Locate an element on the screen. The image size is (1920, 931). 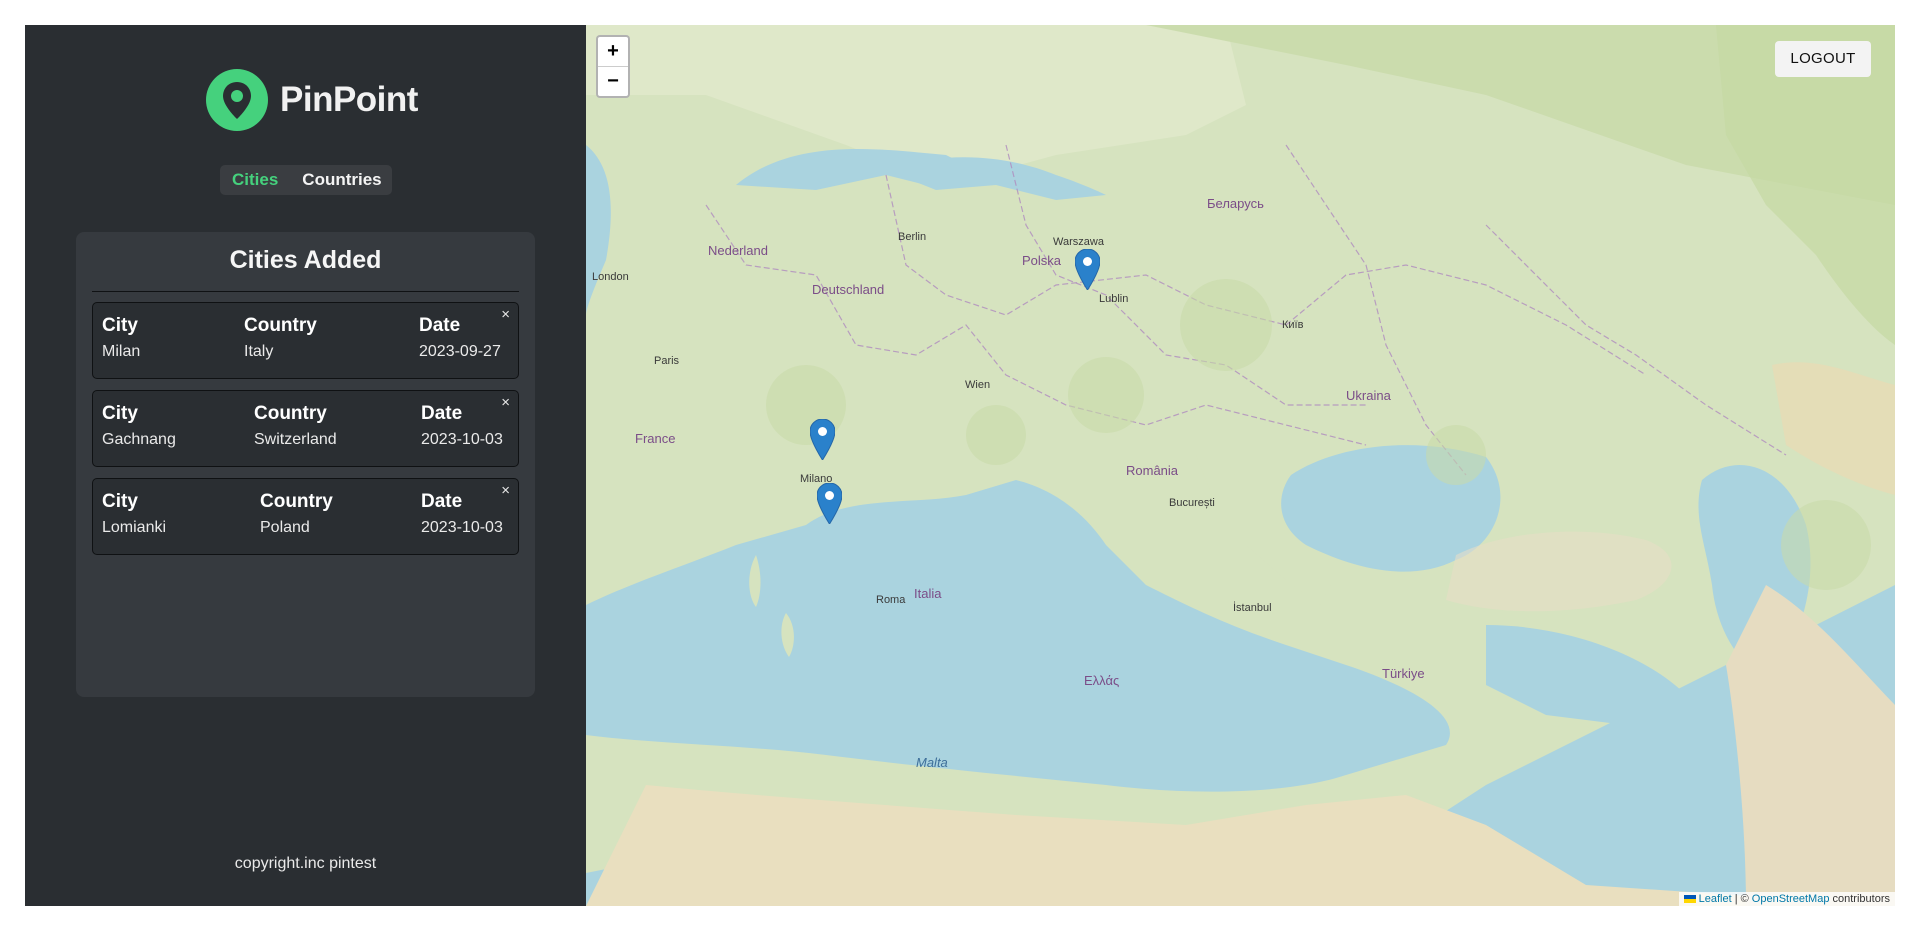
country-value: Italy is located at coordinates (259, 351).